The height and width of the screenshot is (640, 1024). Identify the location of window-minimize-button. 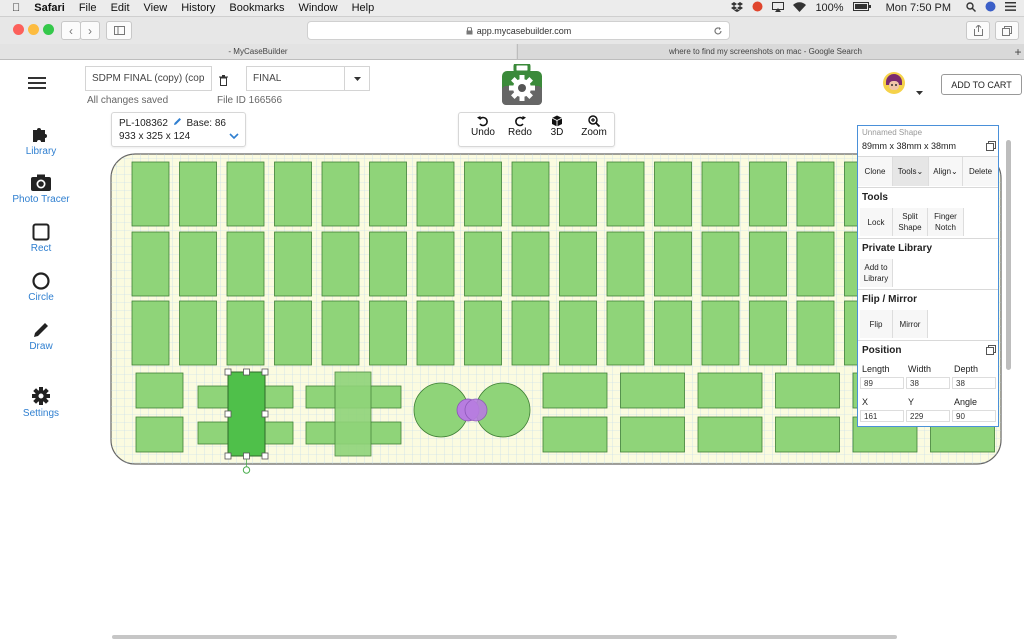
(33, 29).